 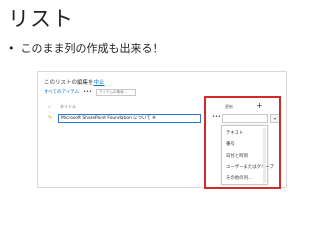 I want to click on bullet-text: このまま列の作成も出来る！, so click(x=92, y=48).